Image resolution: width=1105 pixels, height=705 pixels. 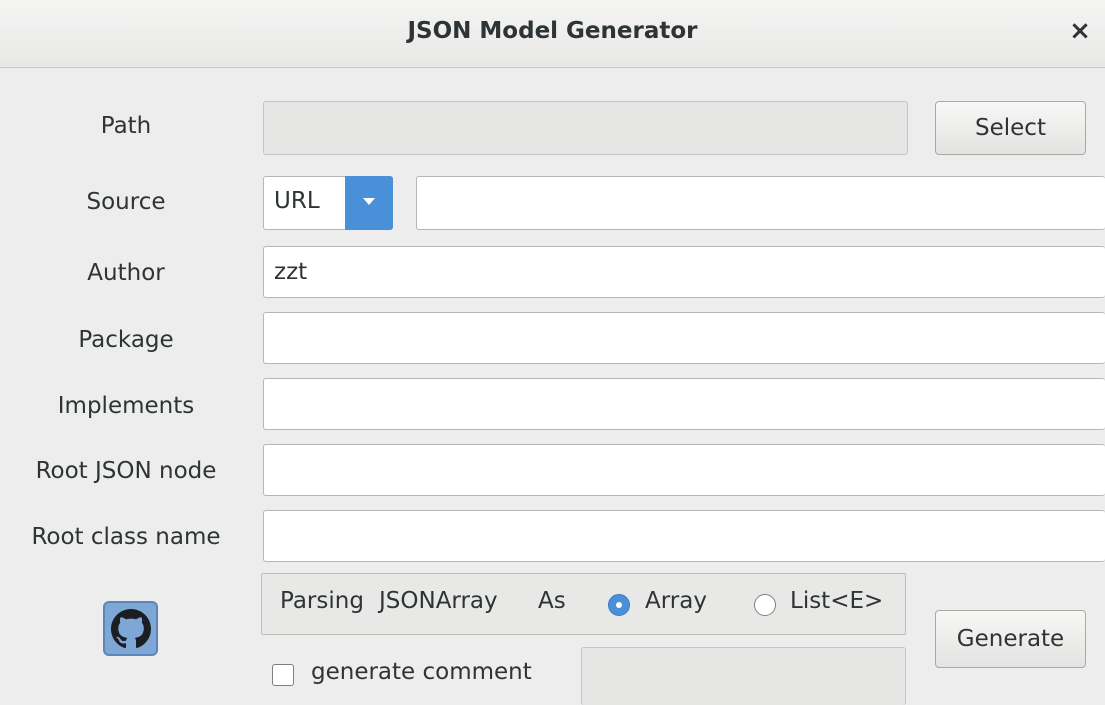 What do you see at coordinates (585, 128) in the screenshot?
I see `path-field` at bounding box center [585, 128].